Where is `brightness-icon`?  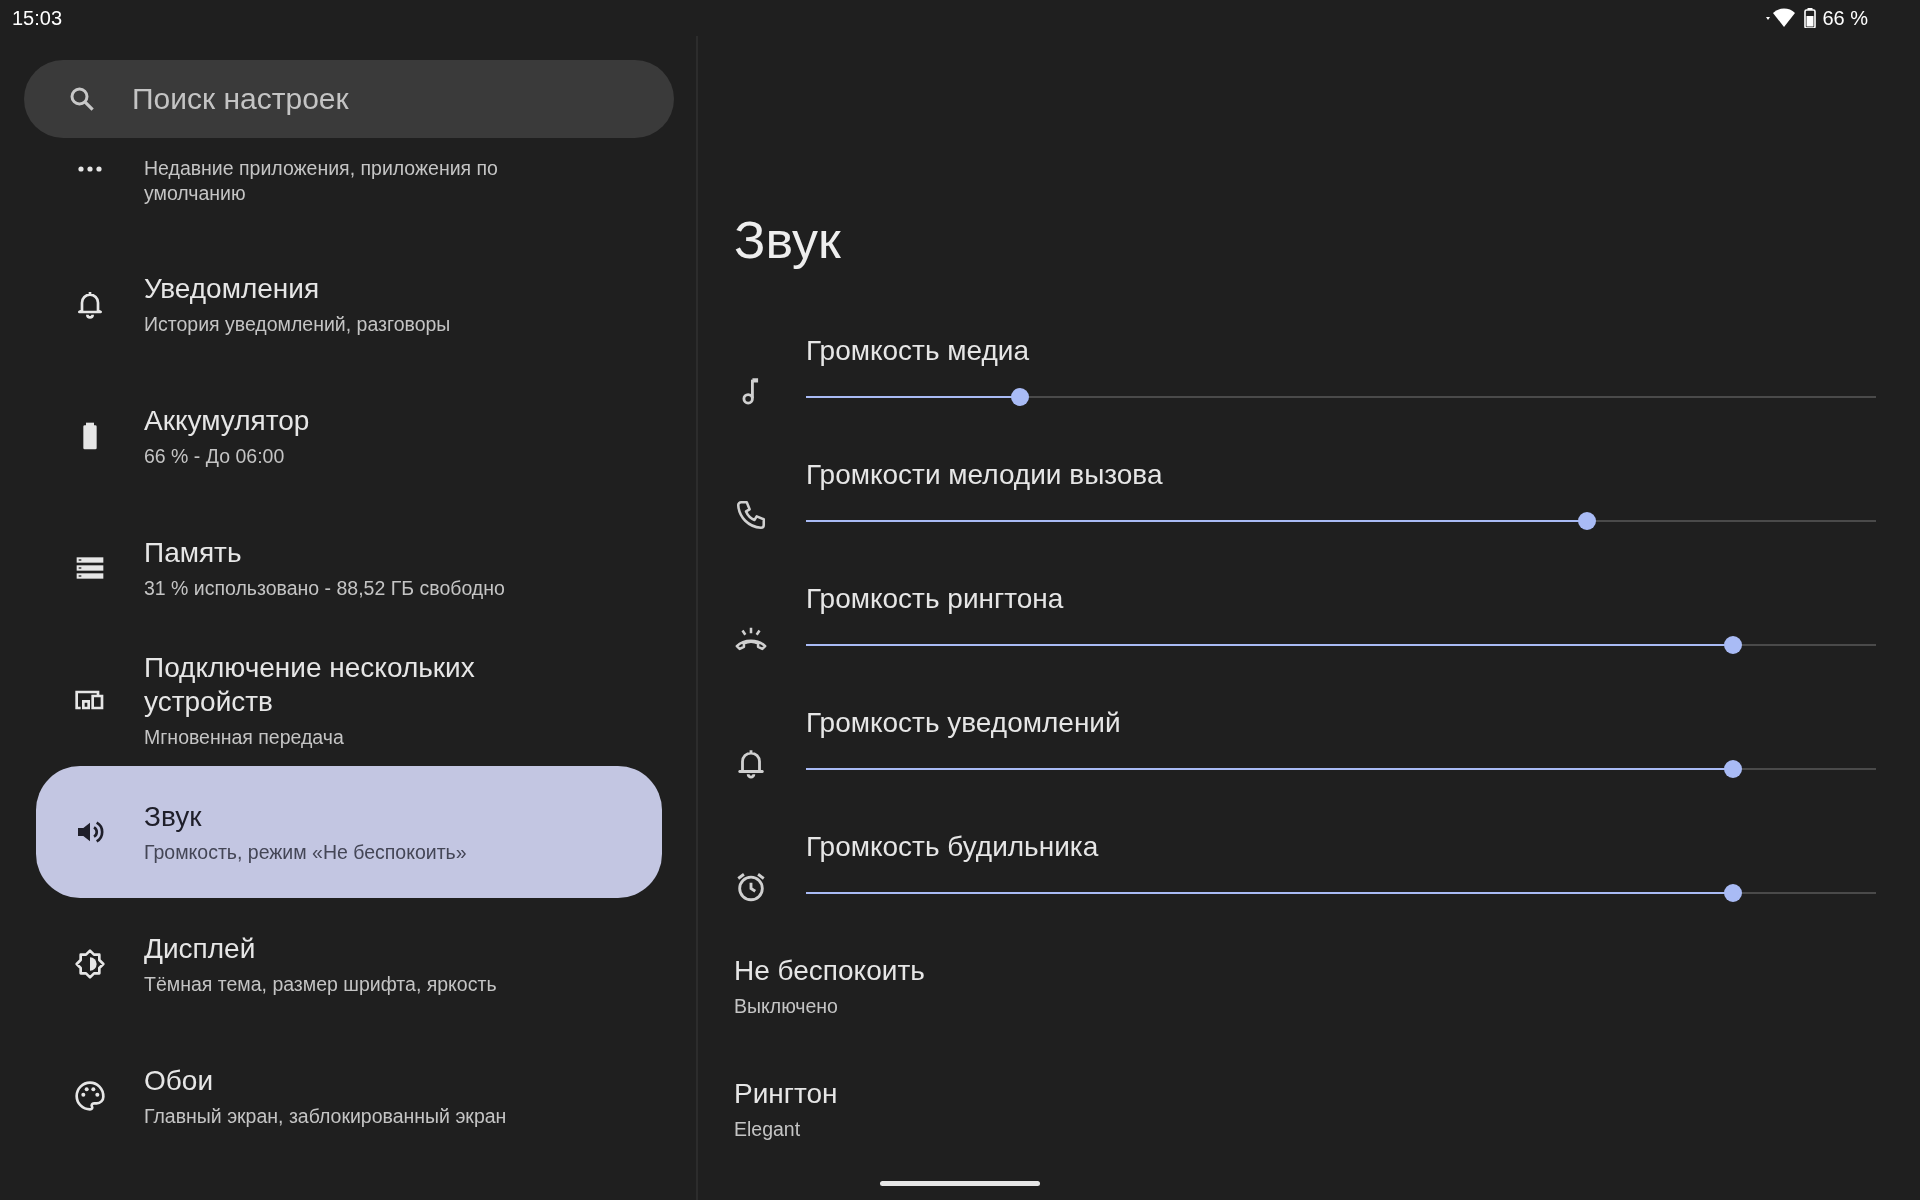
brightness-icon is located at coordinates (90, 964).